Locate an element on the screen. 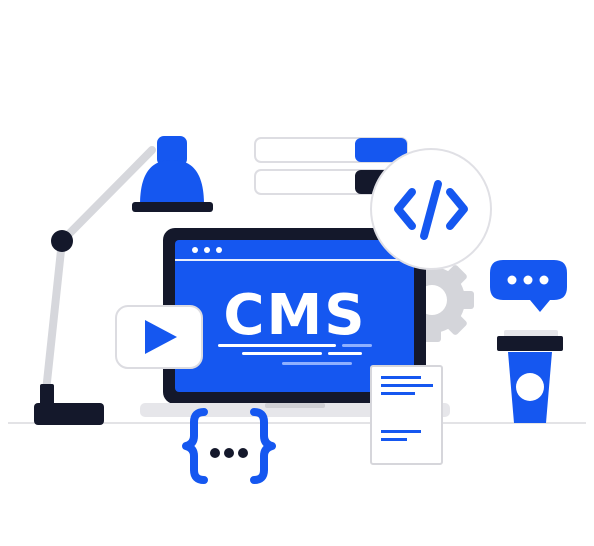  coffee-cup-icon is located at coordinates (530, 376).